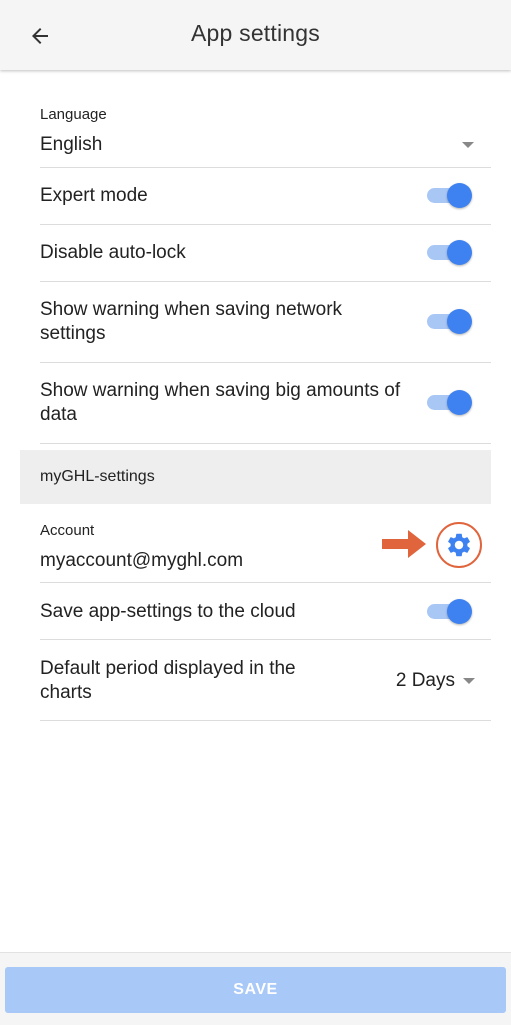 This screenshot has height=1025, width=511. Describe the element at coordinates (67, 530) in the screenshot. I see `account-label: Account` at that location.